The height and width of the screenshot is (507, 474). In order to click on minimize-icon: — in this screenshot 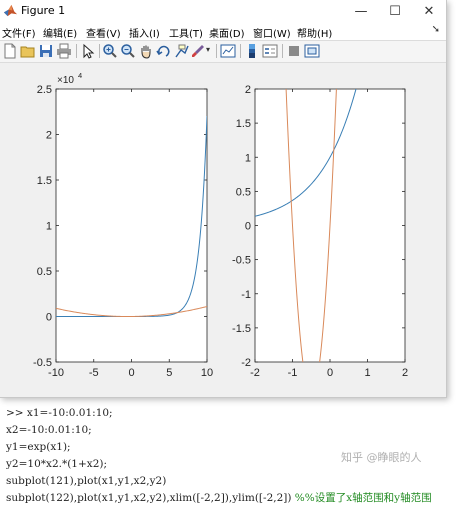, I will do `click(361, 11)`.